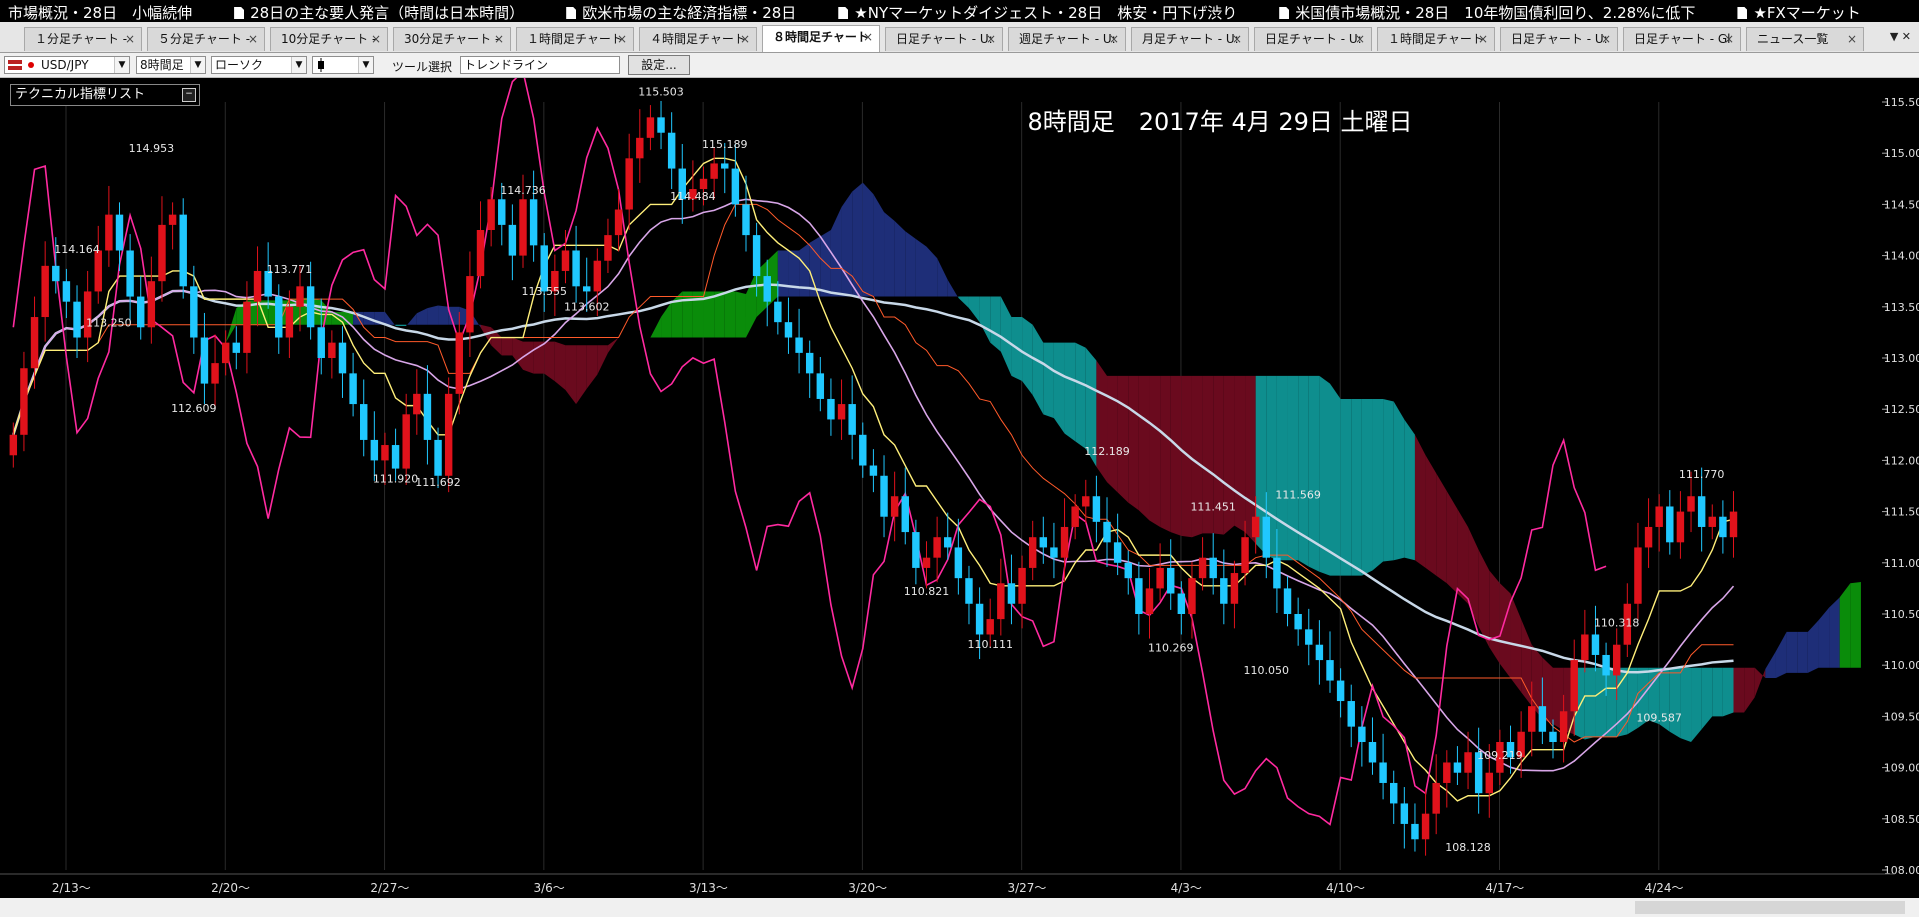 Image resolution: width=1919 pixels, height=917 pixels. What do you see at coordinates (548, 888) in the screenshot?
I see `x-tick-label: 3/6～` at bounding box center [548, 888].